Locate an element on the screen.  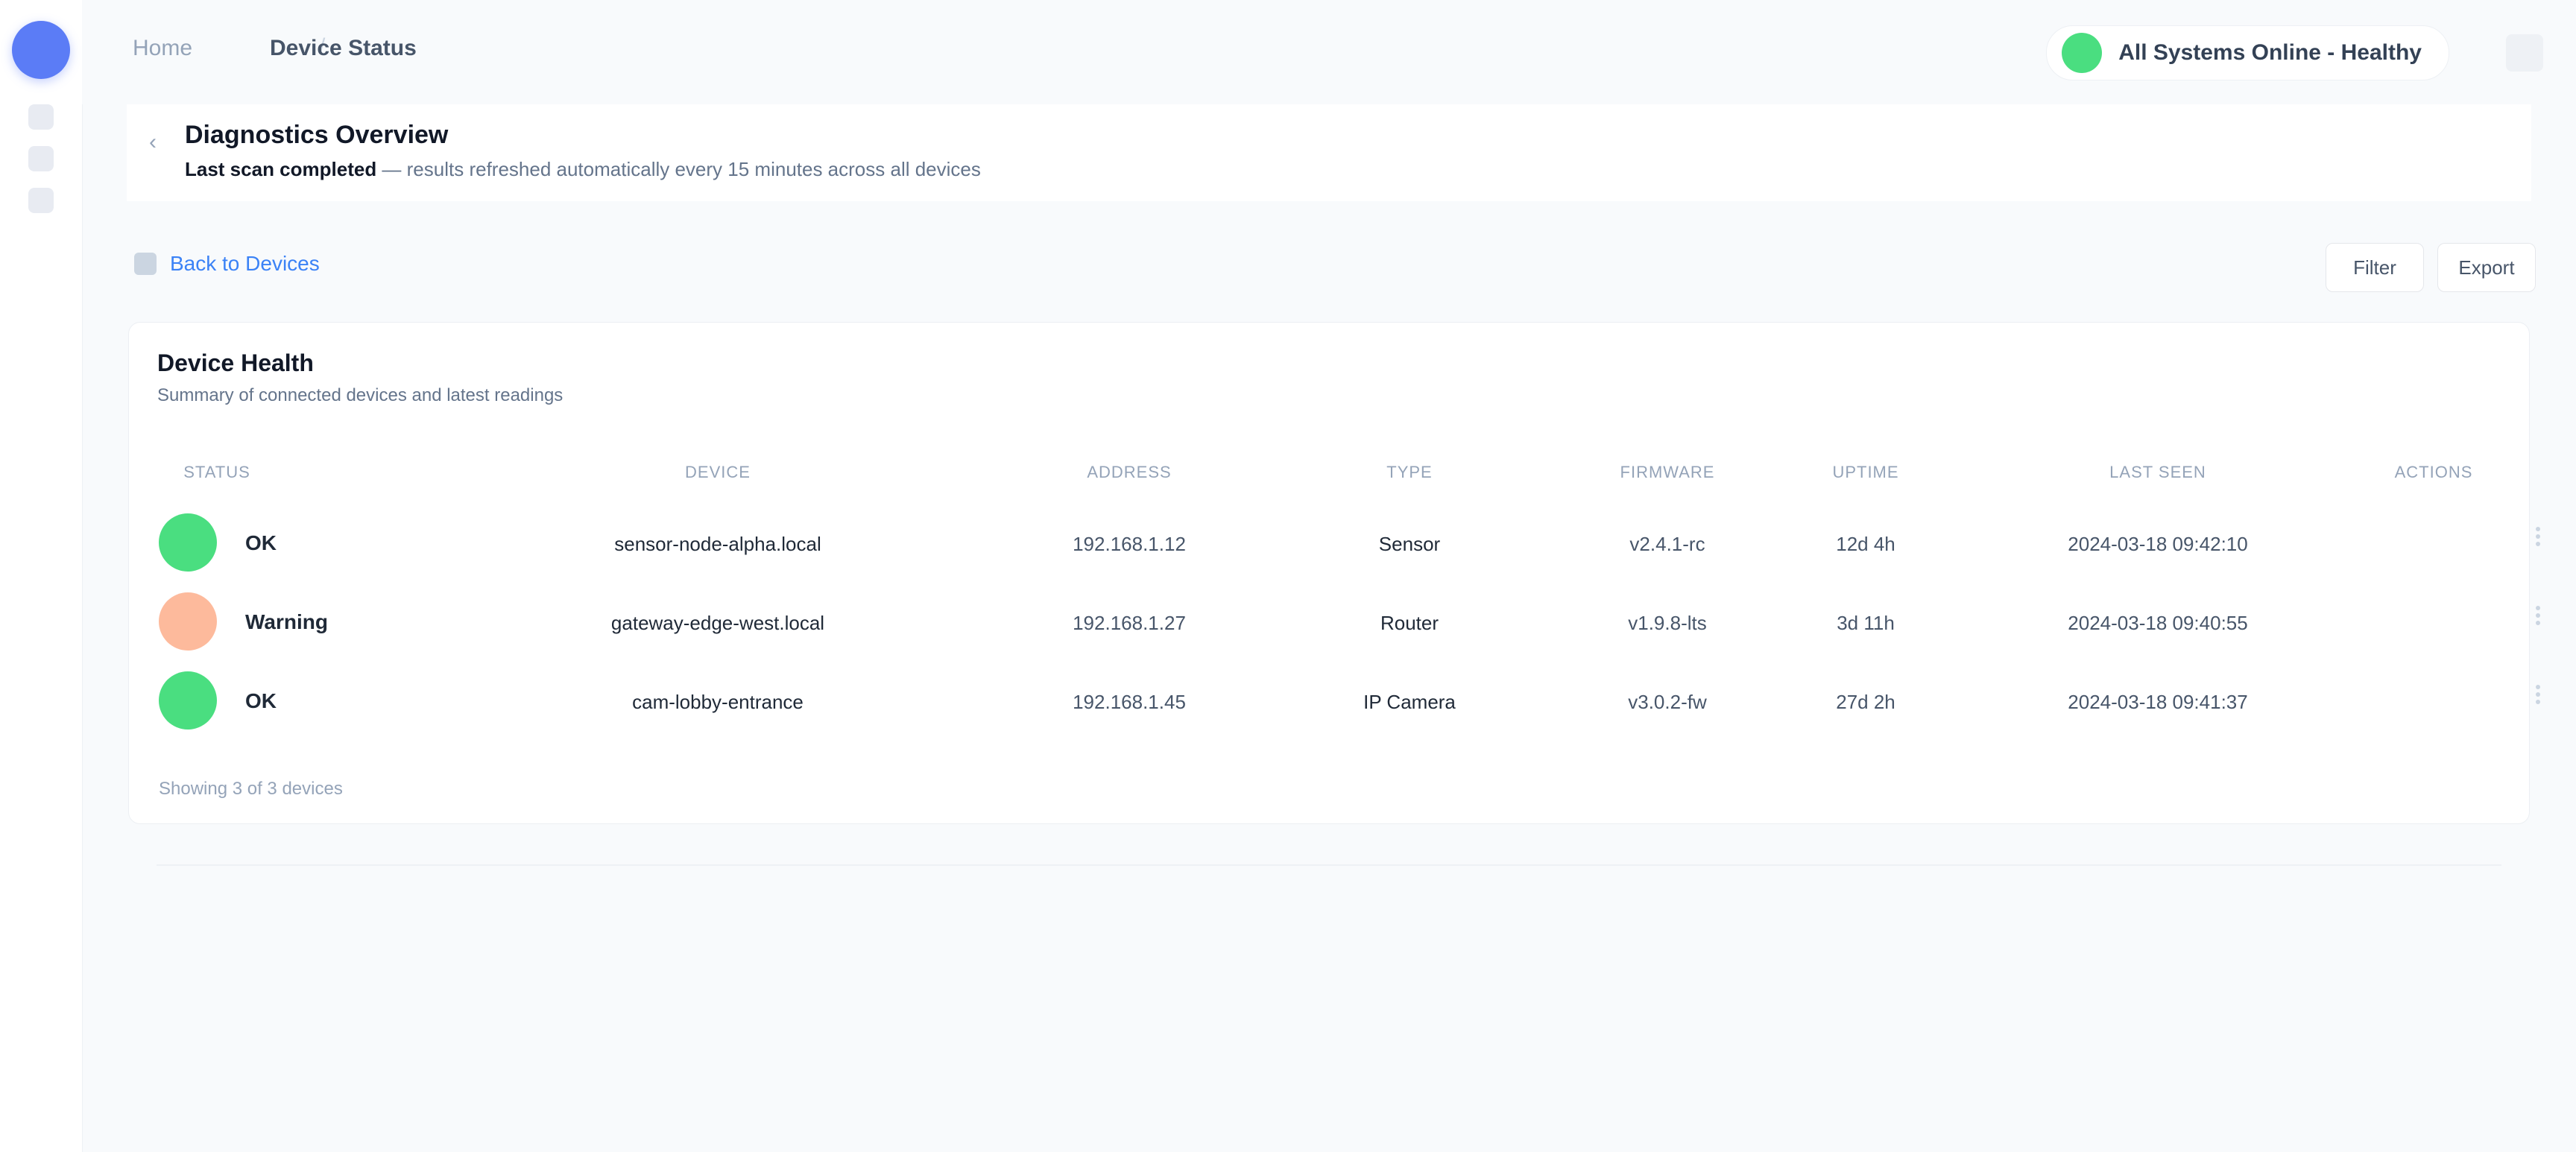
card-title: Device Health is located at coordinates (236, 362).